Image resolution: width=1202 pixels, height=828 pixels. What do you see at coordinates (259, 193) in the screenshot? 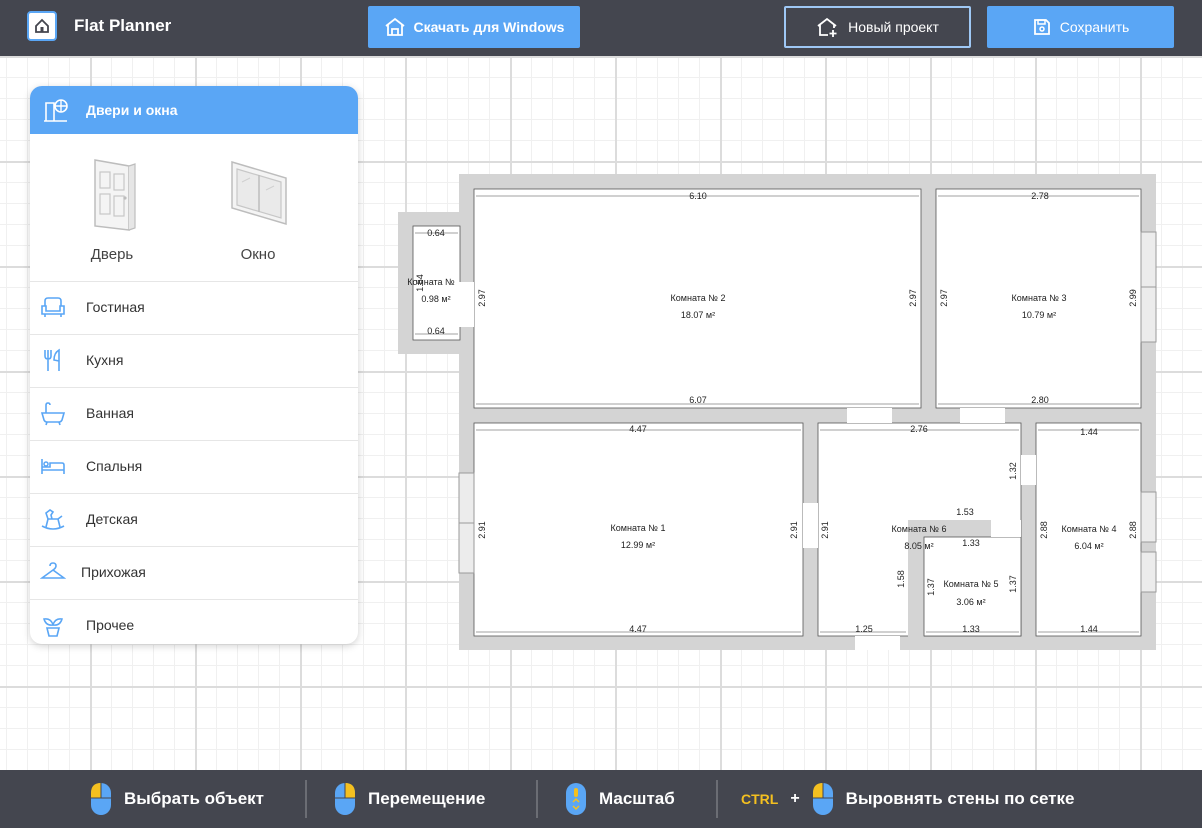
I see `window-icon` at bounding box center [259, 193].